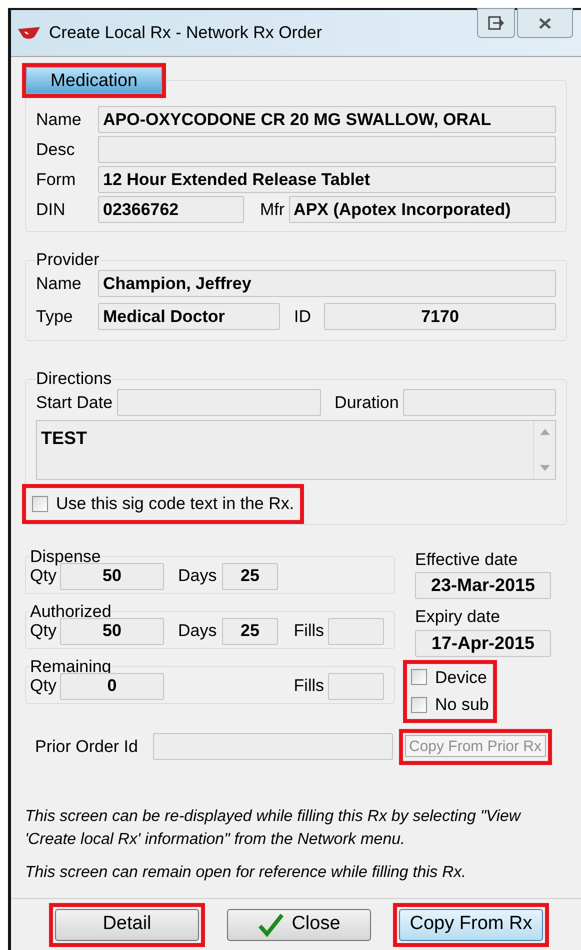 The width and height of the screenshot is (581, 950). What do you see at coordinates (87, 747) in the screenshot?
I see `field-label: Prior Order Id` at bounding box center [87, 747].